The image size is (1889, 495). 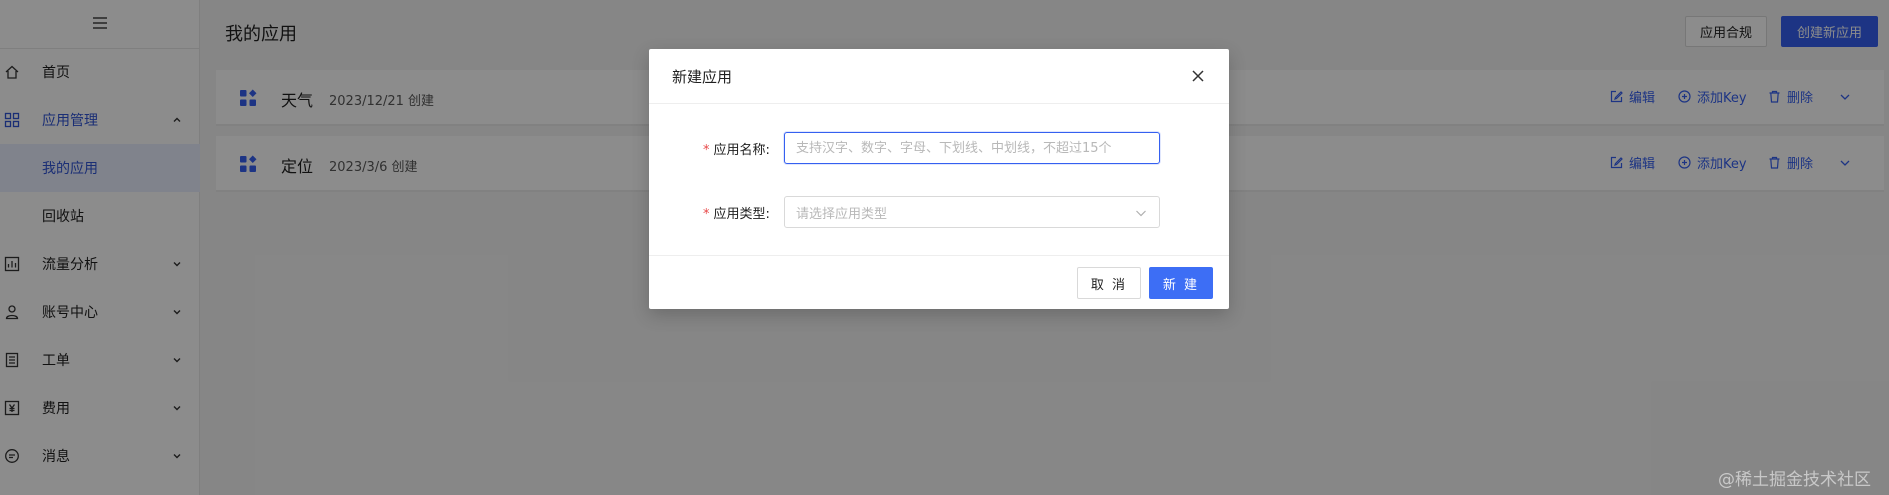 What do you see at coordinates (1794, 480) in the screenshot?
I see `watermark: @稀土掘金技术社区` at bounding box center [1794, 480].